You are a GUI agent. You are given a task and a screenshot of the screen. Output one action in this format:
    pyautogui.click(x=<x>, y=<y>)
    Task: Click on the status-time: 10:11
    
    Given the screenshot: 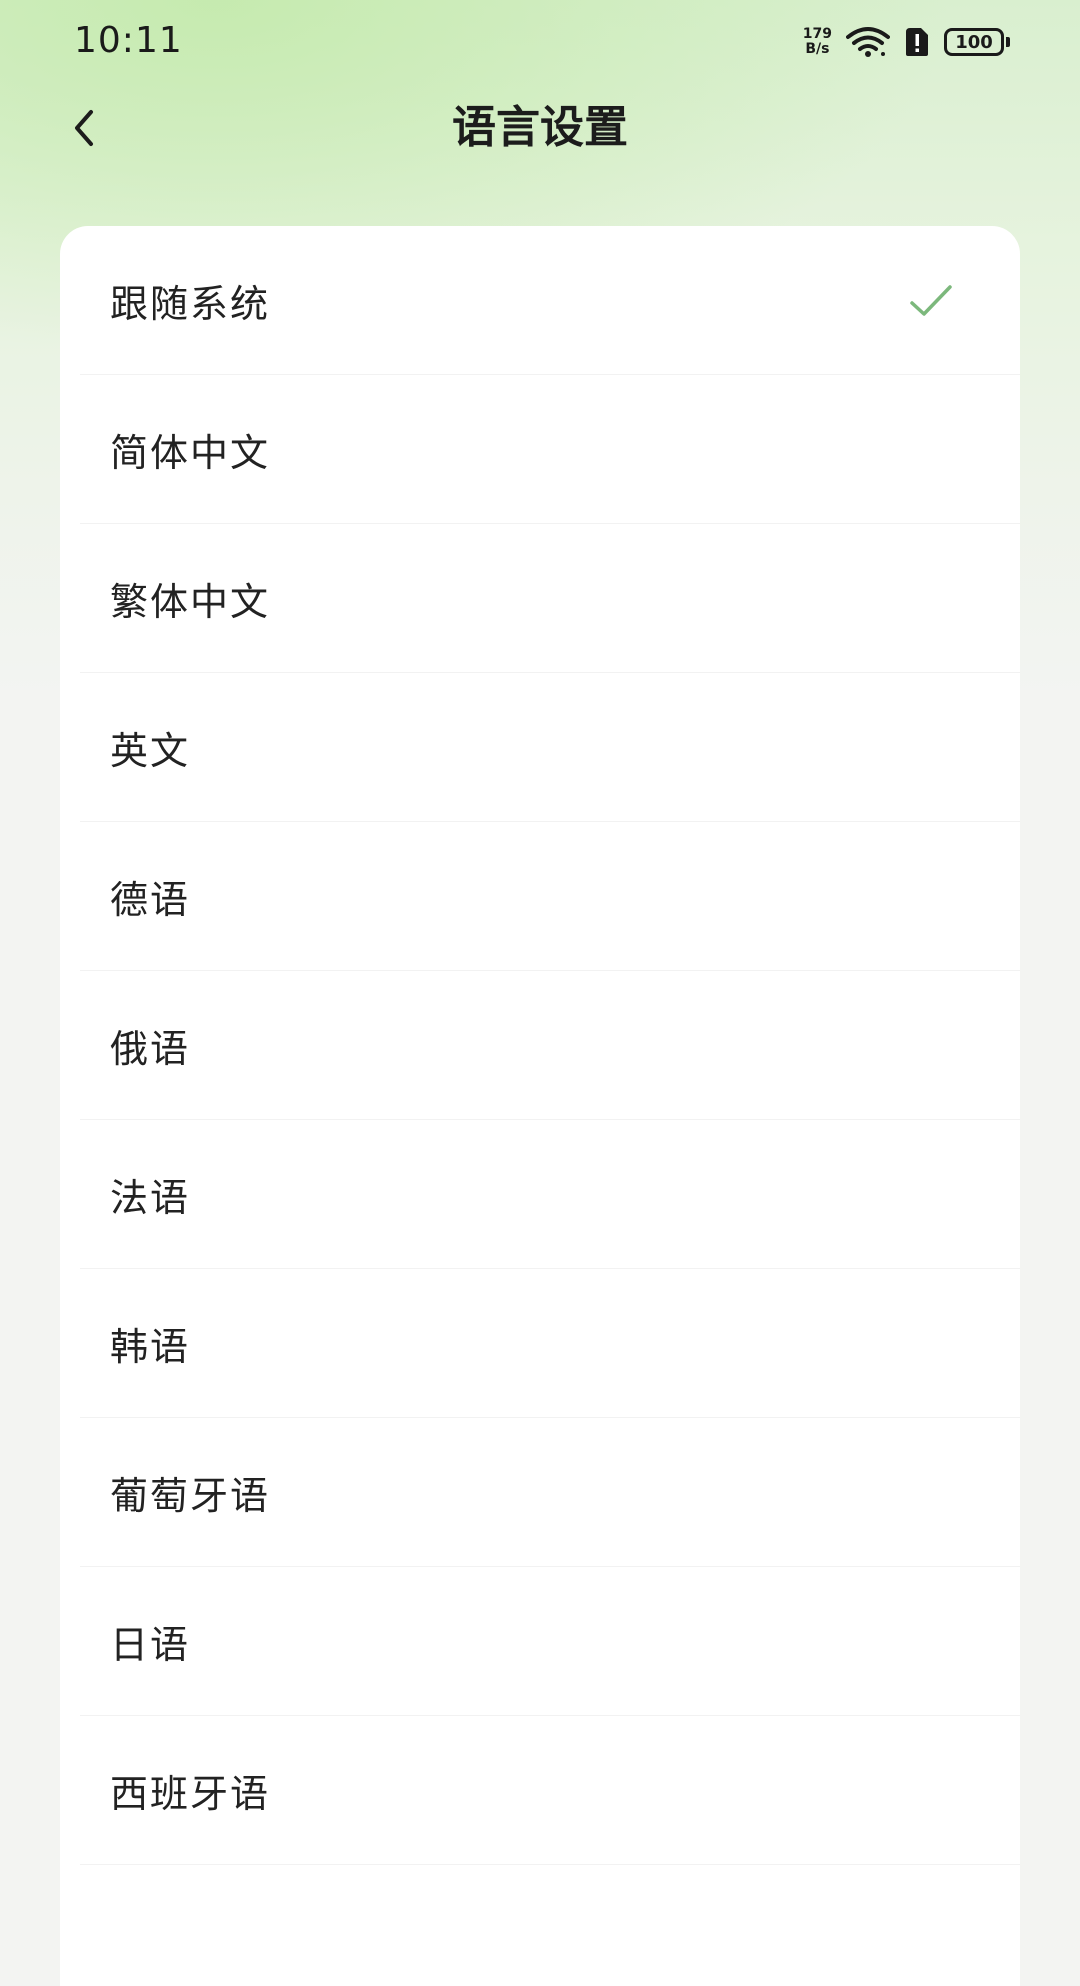 What is the action you would take?
    pyautogui.click(x=128, y=40)
    